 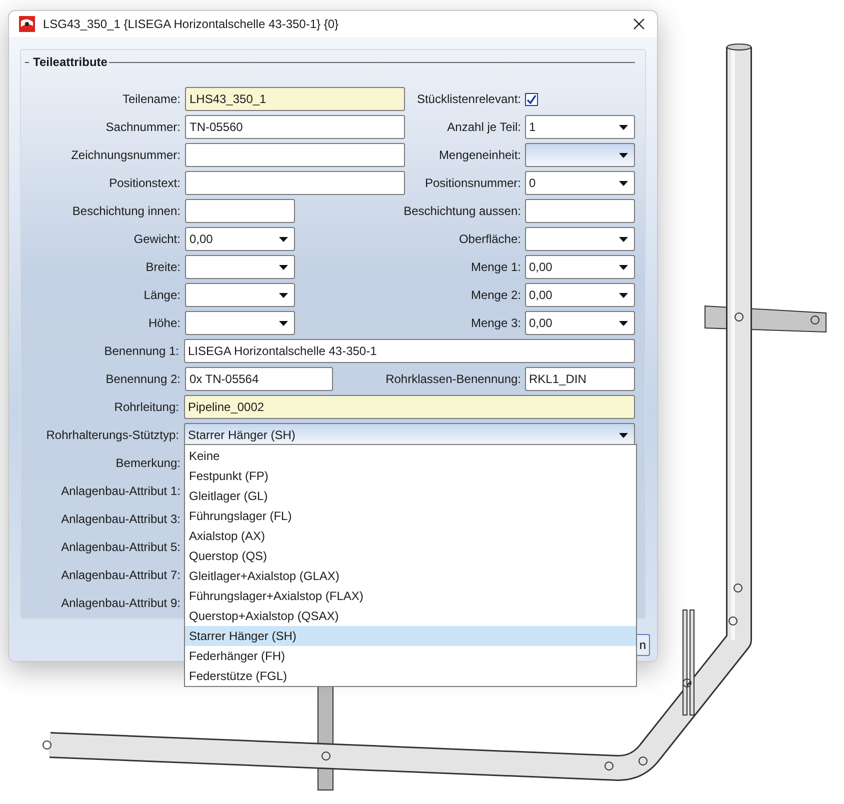 I want to click on input-field: LISEGA Horizontalschelle 43-350-1, so click(x=409, y=351).